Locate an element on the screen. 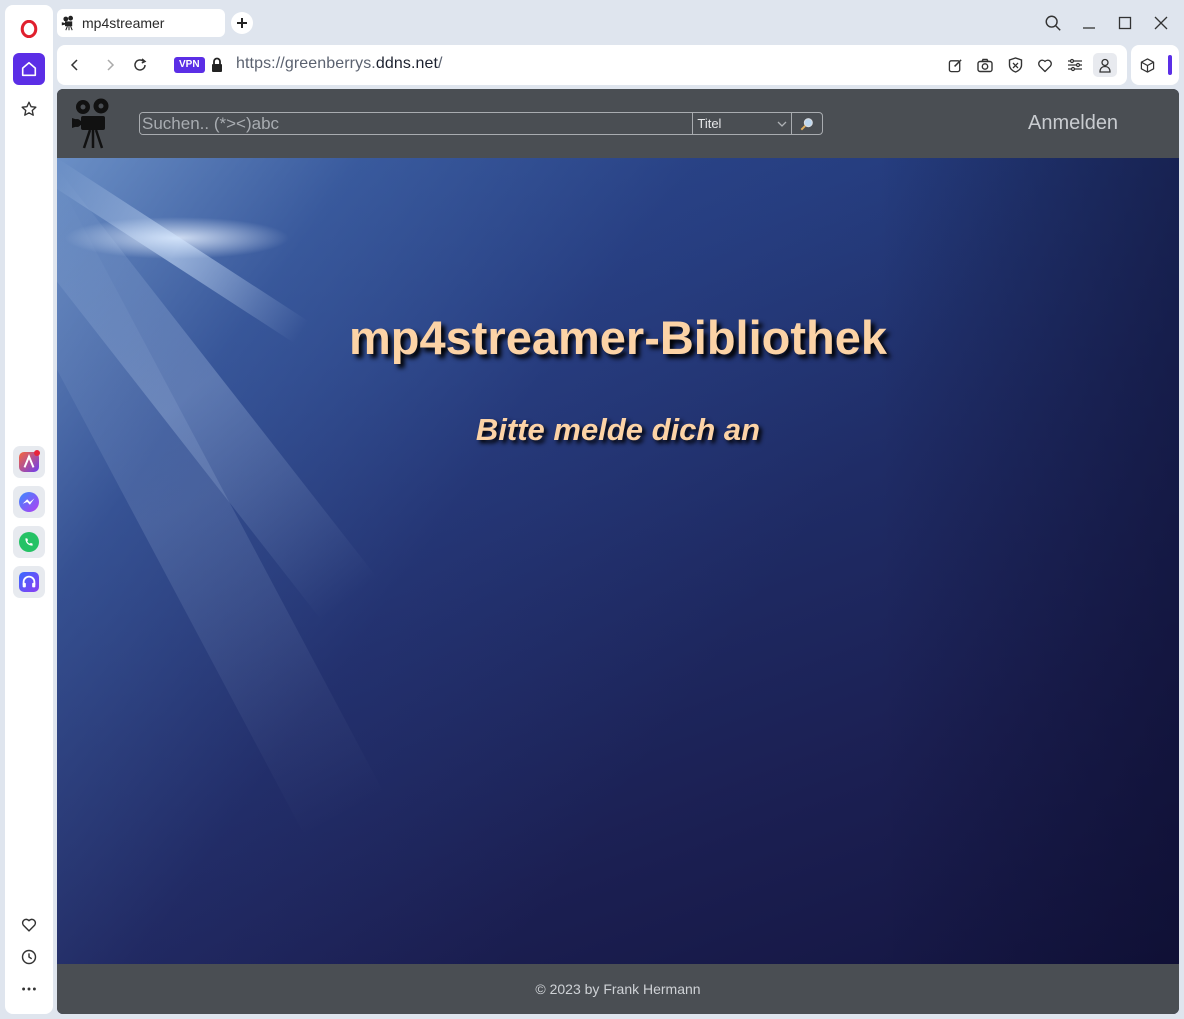 The image size is (1184, 1019). reload-icon is located at coordinates (140, 64).